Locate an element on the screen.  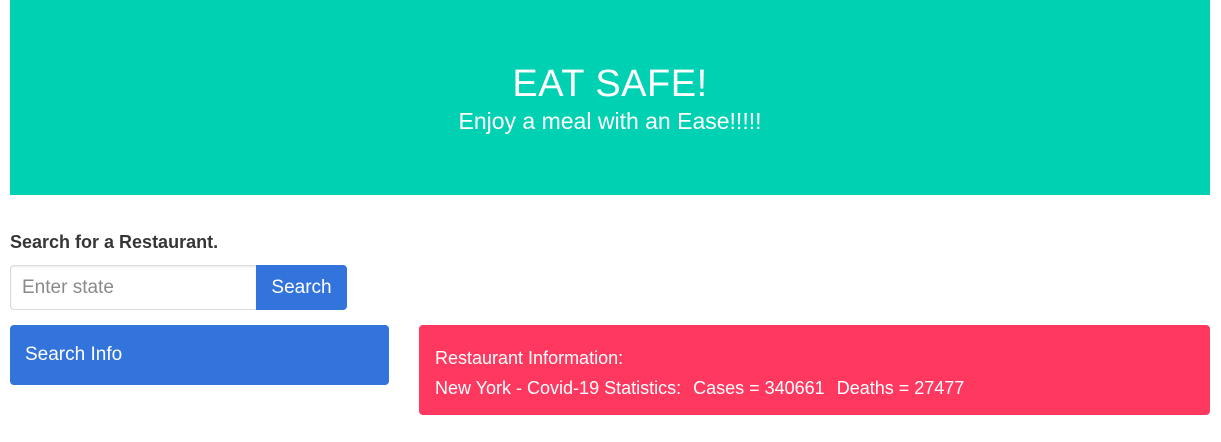
covid-stats-prefix: New York - Covid-19 Statistics: is located at coordinates (558, 388).